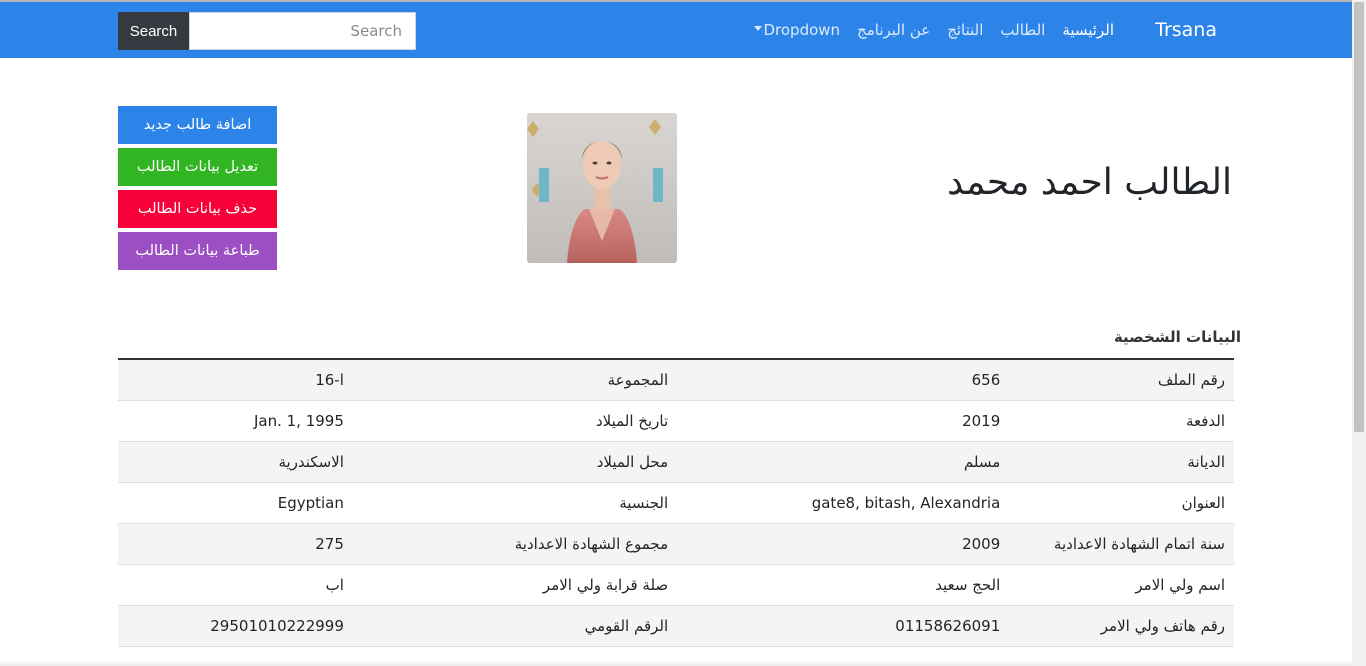 The height and width of the screenshot is (666, 1366). I want to click on value-cell: gate8, bitash, Alexandria, so click(834, 503).